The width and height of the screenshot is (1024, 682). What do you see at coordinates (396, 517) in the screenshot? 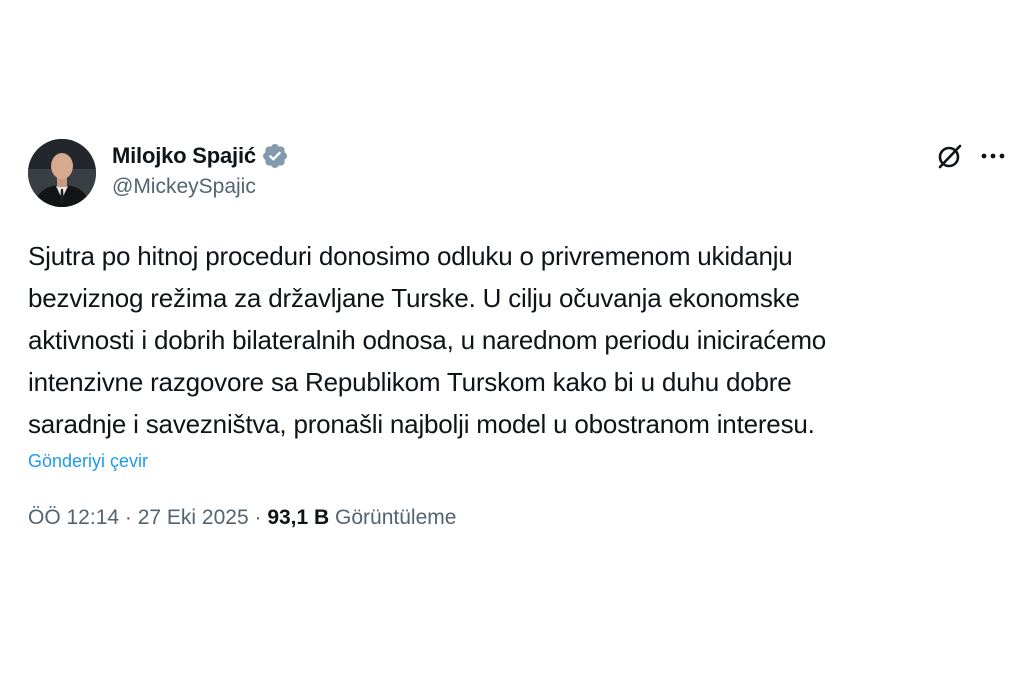
I see `views-label: Görüntüleme` at bounding box center [396, 517].